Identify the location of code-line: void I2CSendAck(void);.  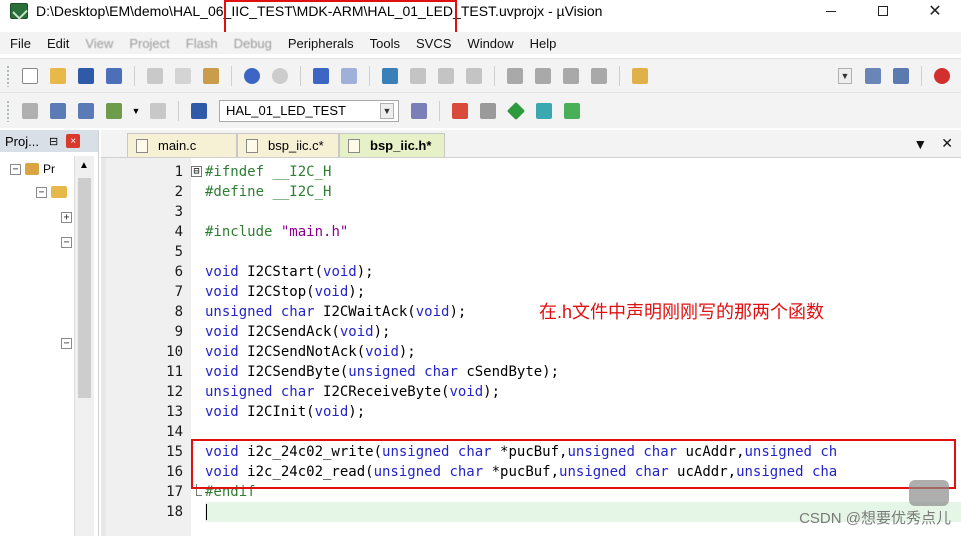
(297, 332).